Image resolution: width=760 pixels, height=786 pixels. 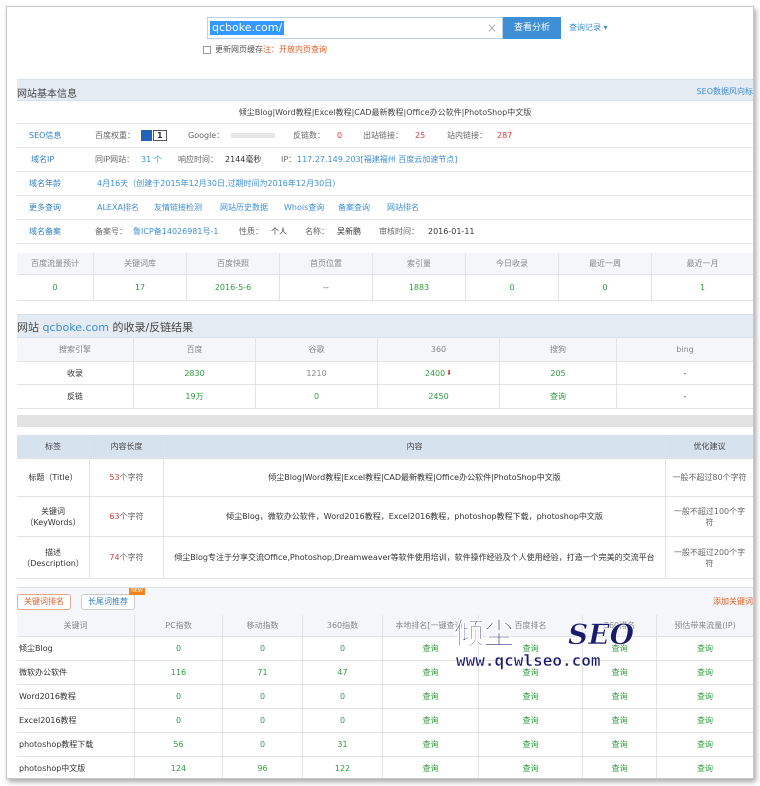 I want to click on backlink-bing: -, so click(x=685, y=397).